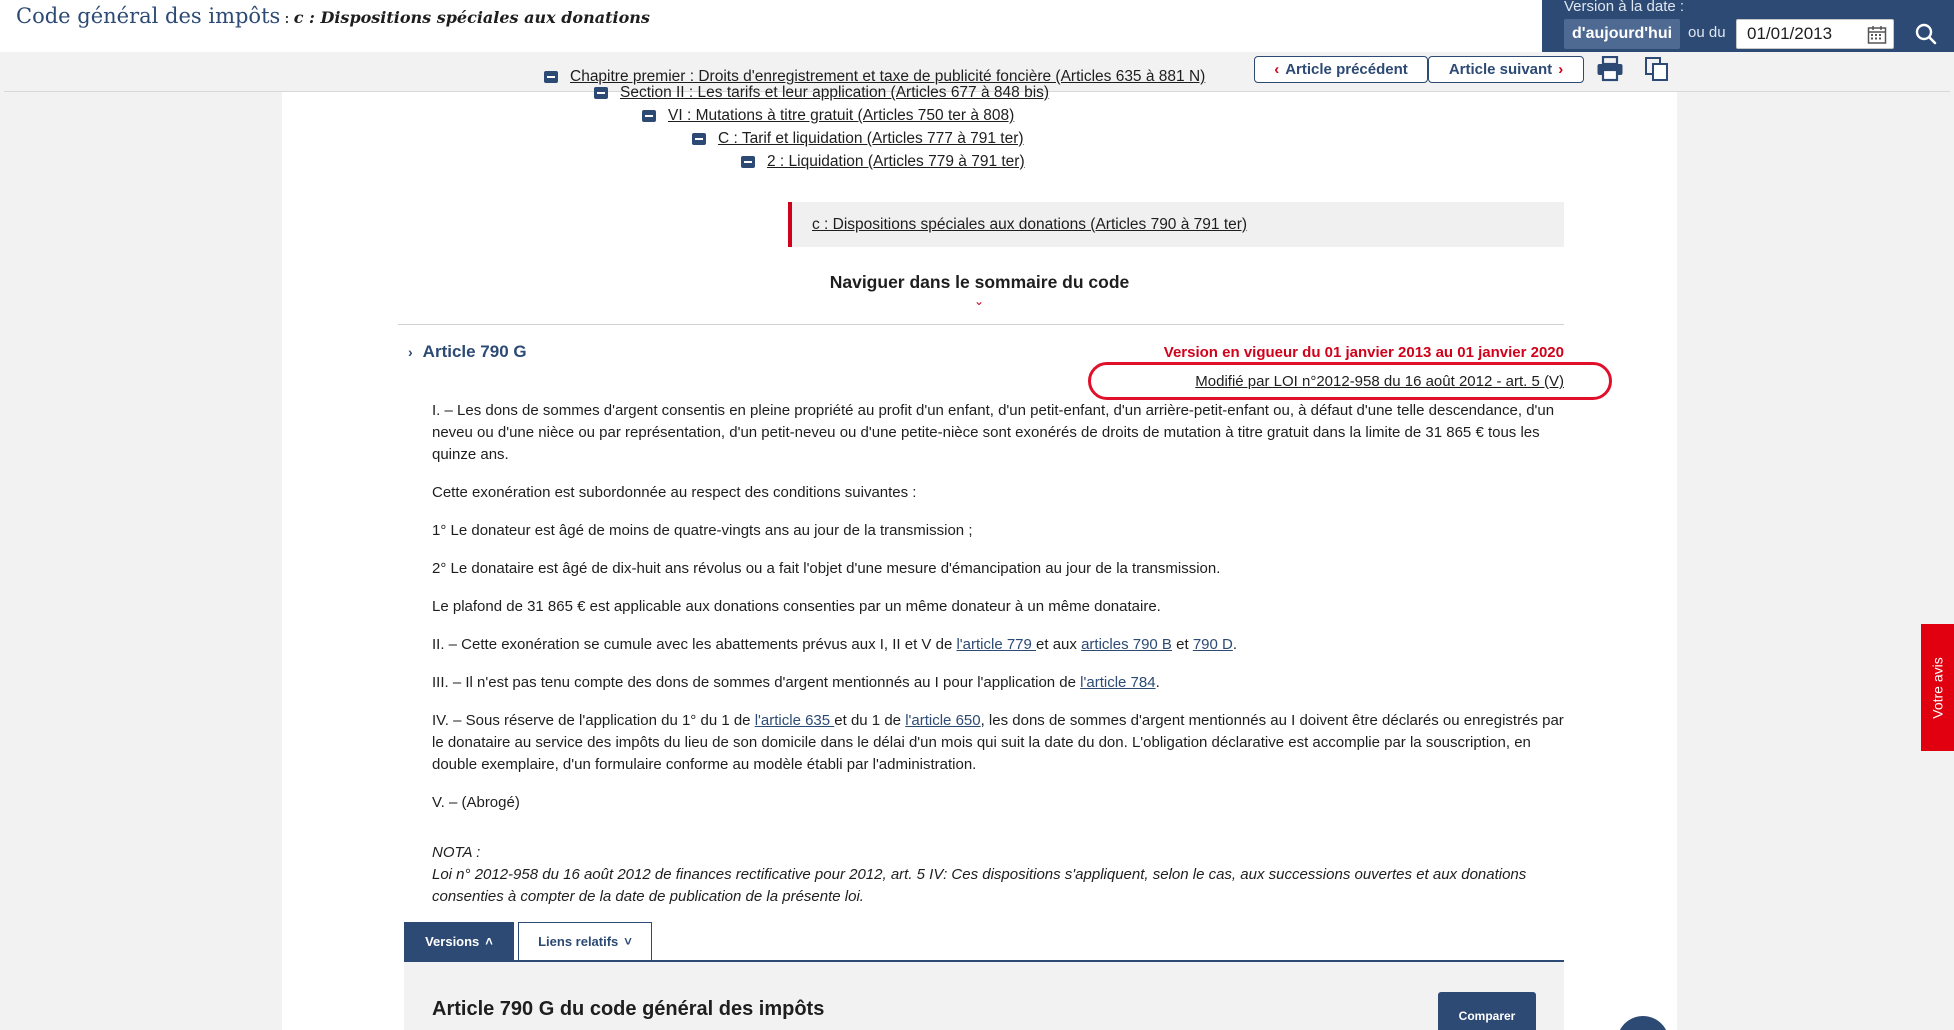 The width and height of the screenshot is (1954, 1030). I want to click on chevron-left-icon: ‹, so click(1277, 69).